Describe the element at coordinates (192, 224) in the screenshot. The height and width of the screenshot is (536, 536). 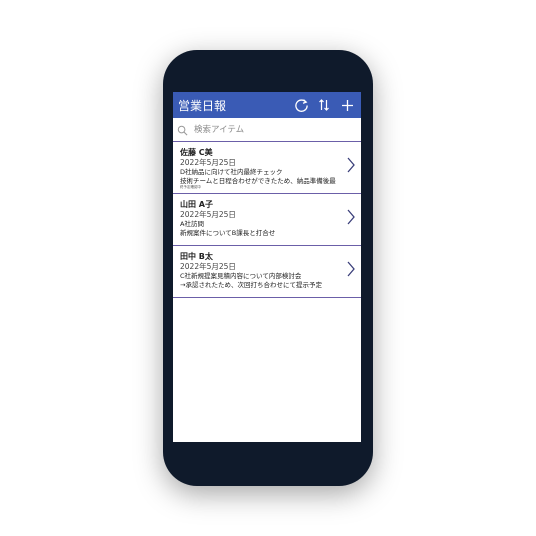
I see `item-text: A社訪問` at that location.